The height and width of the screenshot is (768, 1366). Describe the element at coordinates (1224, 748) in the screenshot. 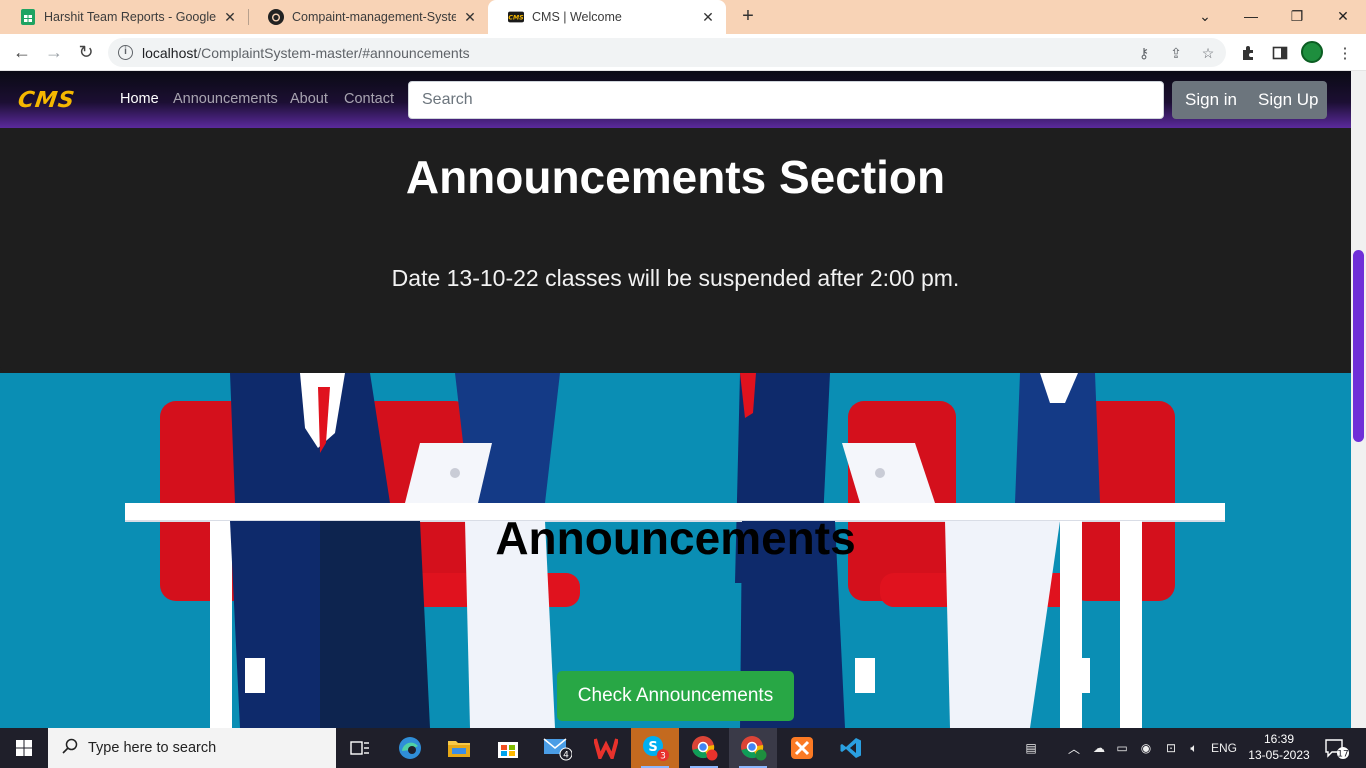

I see `language-indicator: ENG` at that location.